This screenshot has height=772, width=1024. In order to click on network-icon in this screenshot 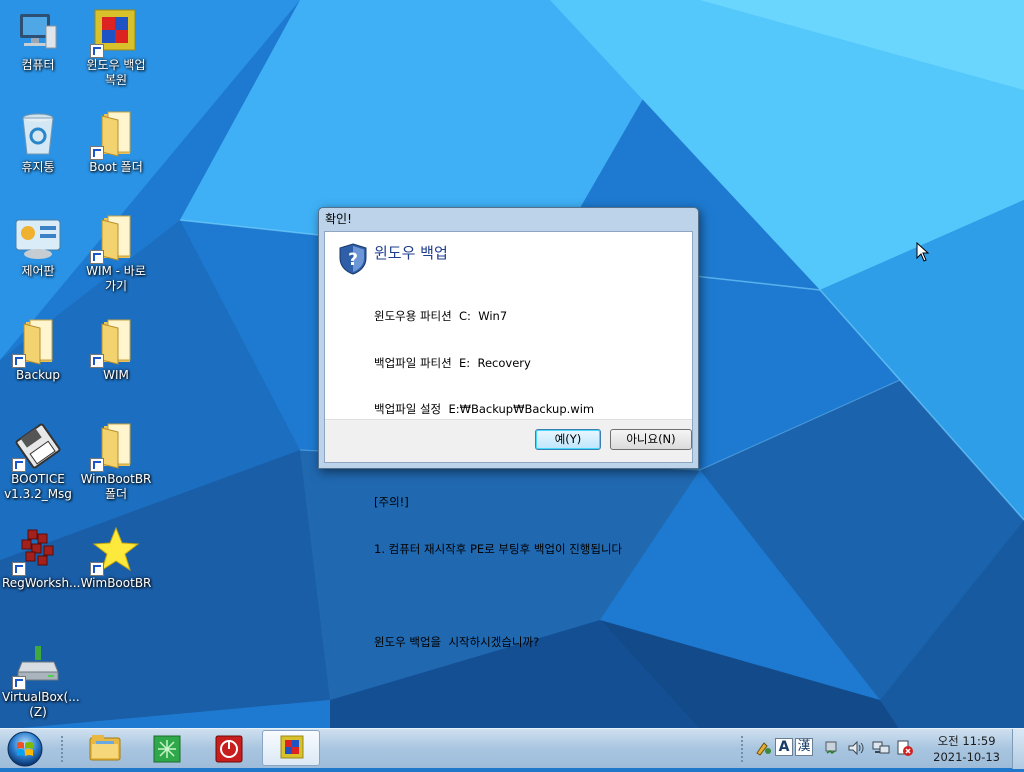, I will do `click(881, 748)`.